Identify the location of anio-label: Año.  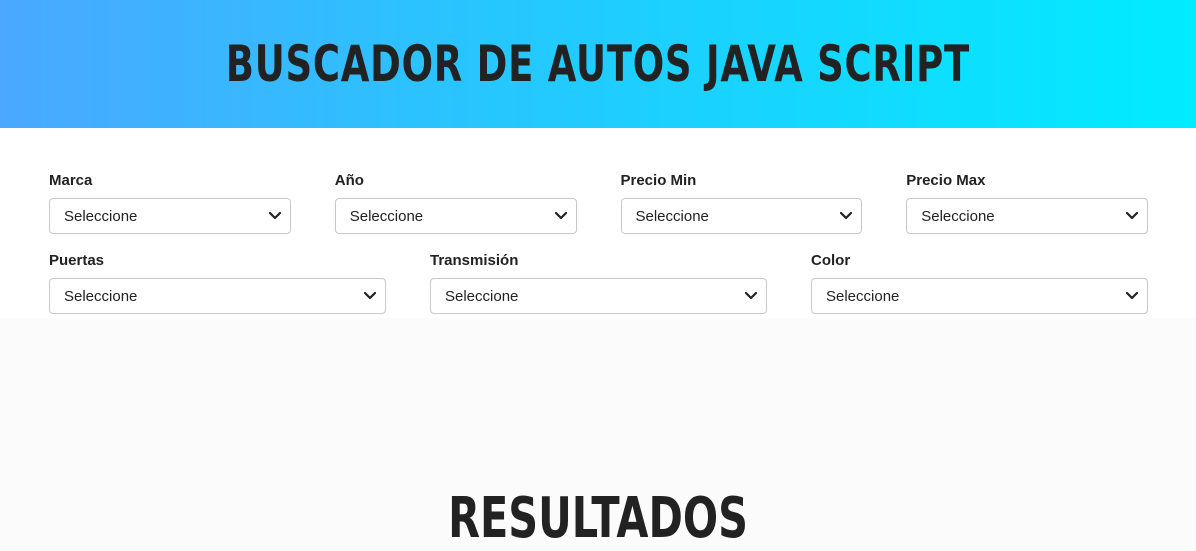
(349, 180).